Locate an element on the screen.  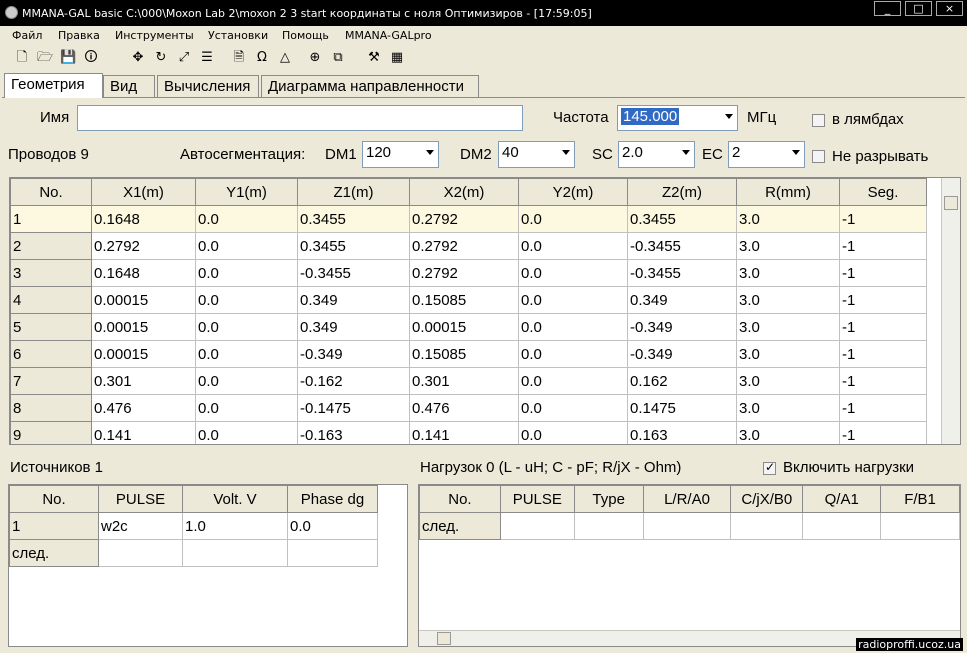
name-input is located at coordinates (300, 118).